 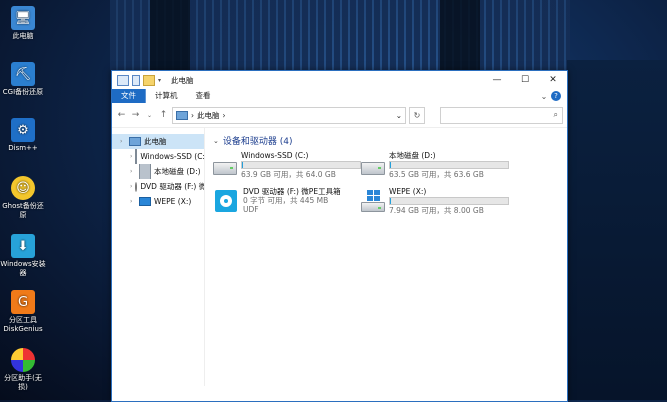 I want to click on nav-item-x-drive: › WEPE (X:), so click(x=158, y=201).